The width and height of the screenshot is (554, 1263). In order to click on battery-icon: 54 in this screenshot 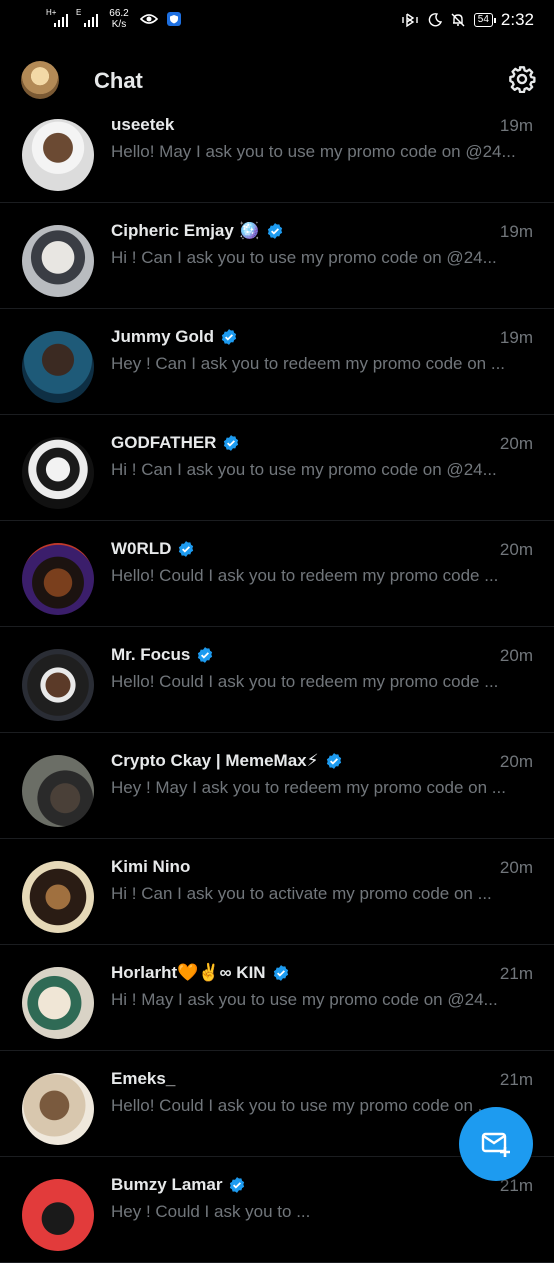, I will do `click(485, 20)`.